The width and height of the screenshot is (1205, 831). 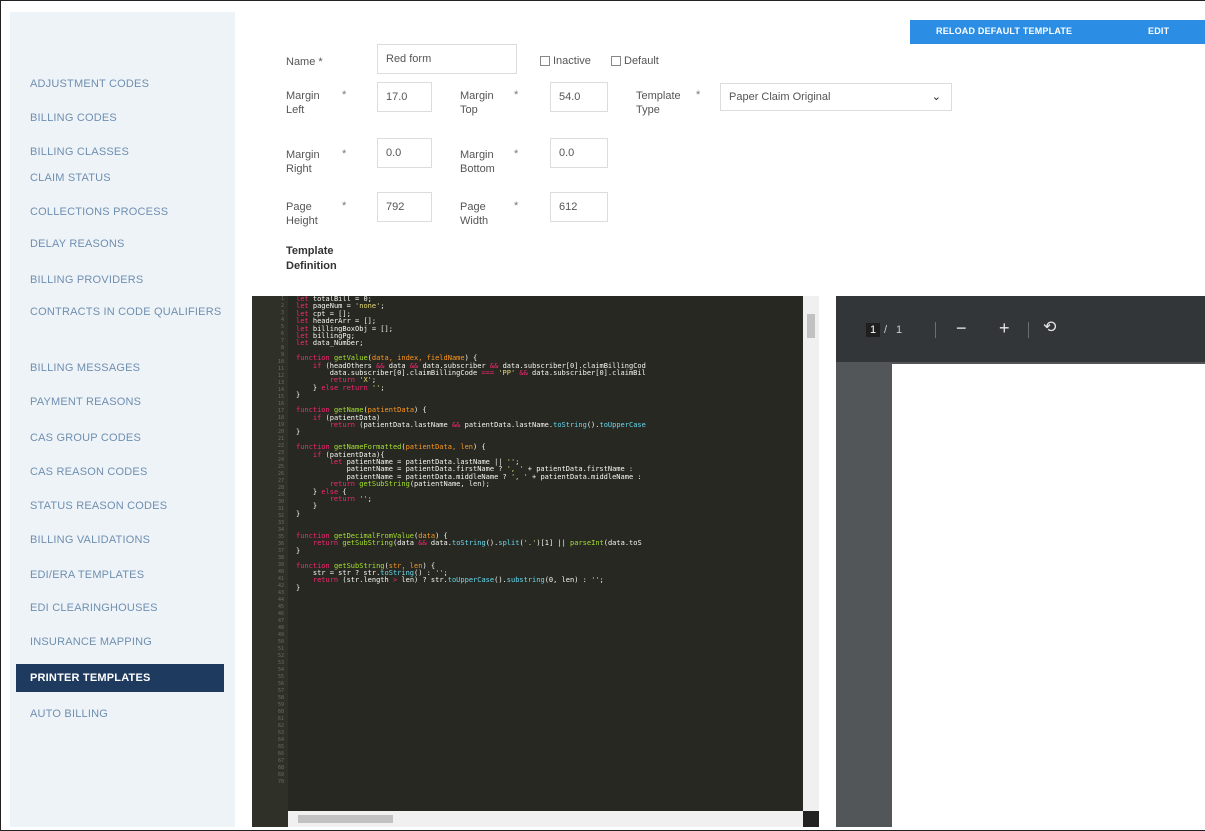 I want to click on sidebar-item-collections-process: COLLECTIONS PROCESS, so click(x=120, y=212).